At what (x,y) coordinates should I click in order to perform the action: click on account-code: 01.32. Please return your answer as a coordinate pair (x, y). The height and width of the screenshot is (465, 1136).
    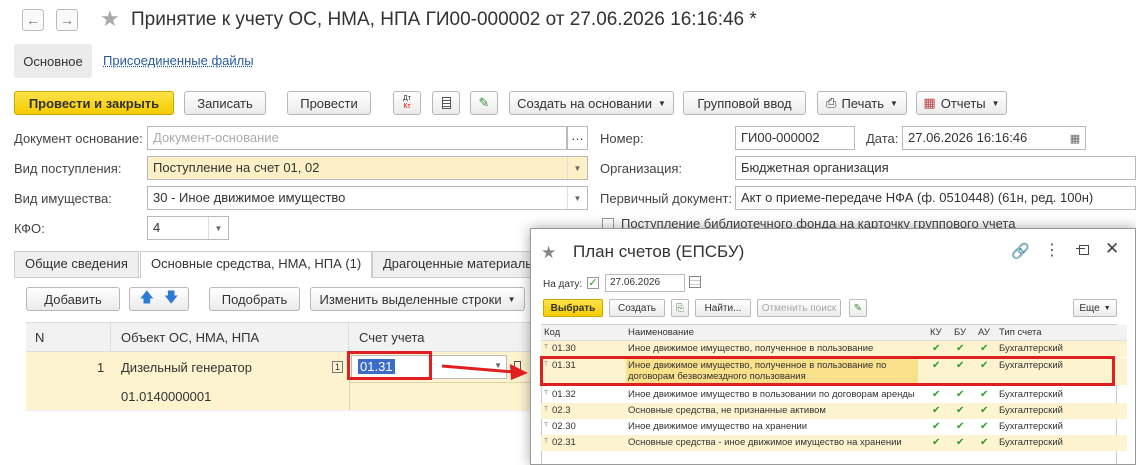
    Looking at the image, I should click on (564, 394).